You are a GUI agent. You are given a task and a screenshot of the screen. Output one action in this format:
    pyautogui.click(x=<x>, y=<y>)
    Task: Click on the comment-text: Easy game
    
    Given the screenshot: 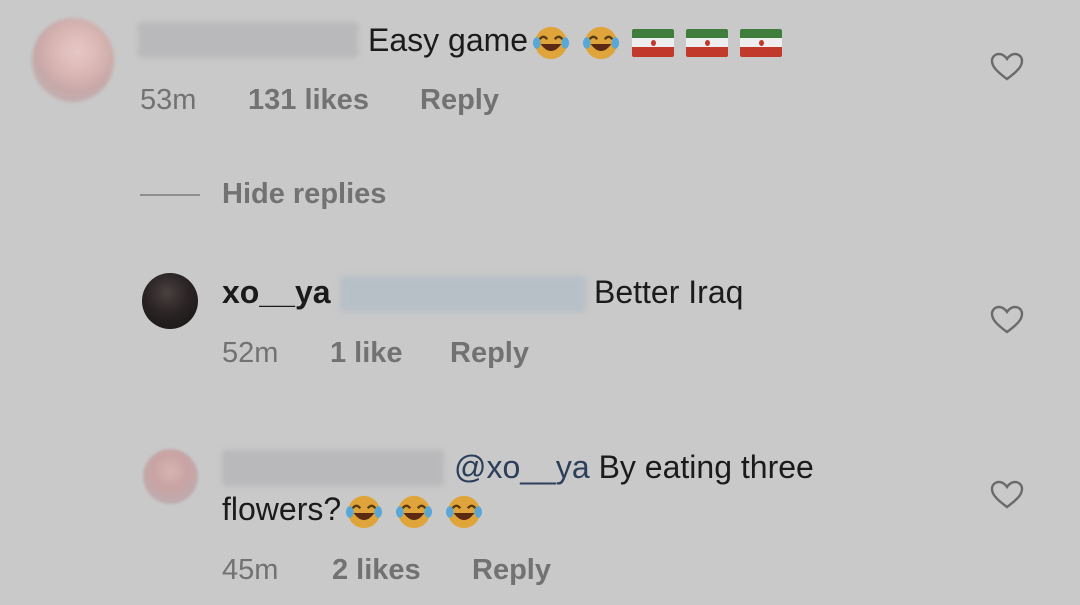 What is the action you would take?
    pyautogui.click(x=575, y=42)
    